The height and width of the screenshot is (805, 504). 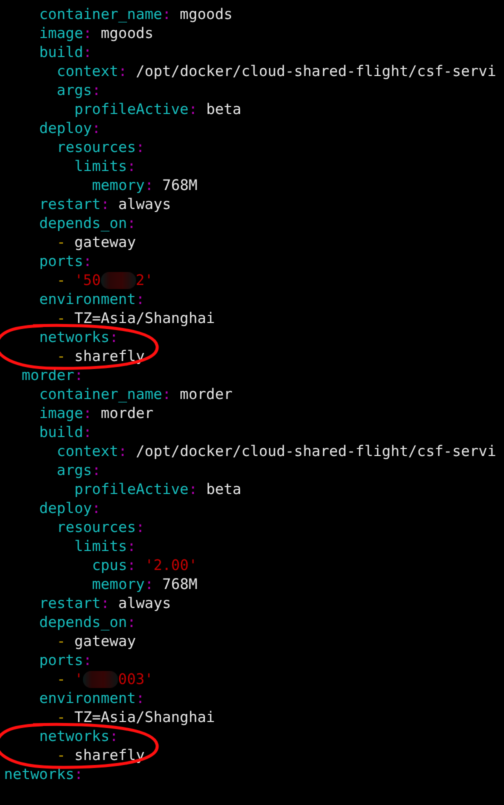 I want to click on code-line: container_name: morder, so click(x=136, y=394).